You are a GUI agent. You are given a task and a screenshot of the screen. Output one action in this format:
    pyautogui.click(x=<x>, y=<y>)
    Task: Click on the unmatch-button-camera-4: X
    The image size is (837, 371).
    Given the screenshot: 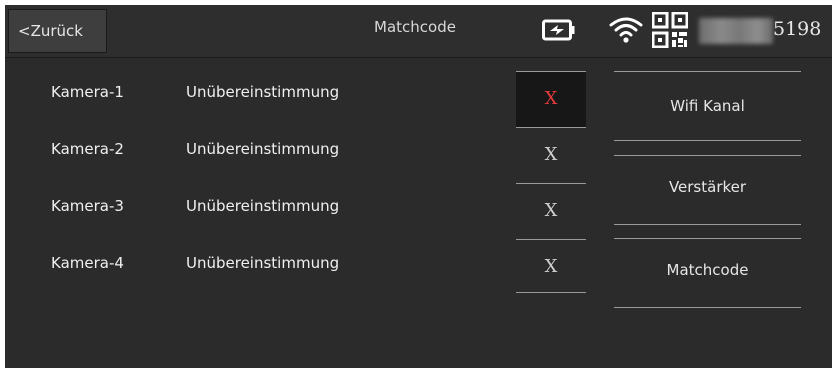 What is the action you would take?
    pyautogui.click(x=551, y=267)
    